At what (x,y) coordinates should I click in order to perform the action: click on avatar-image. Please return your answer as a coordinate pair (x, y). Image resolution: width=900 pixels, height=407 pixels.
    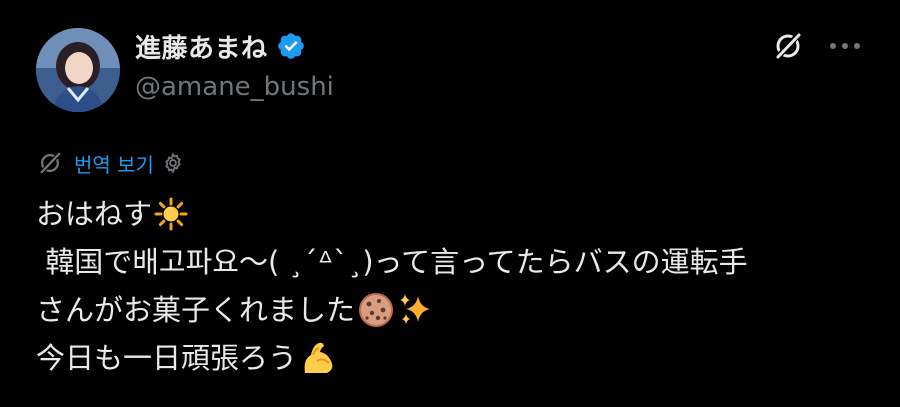
    Looking at the image, I should click on (78, 70).